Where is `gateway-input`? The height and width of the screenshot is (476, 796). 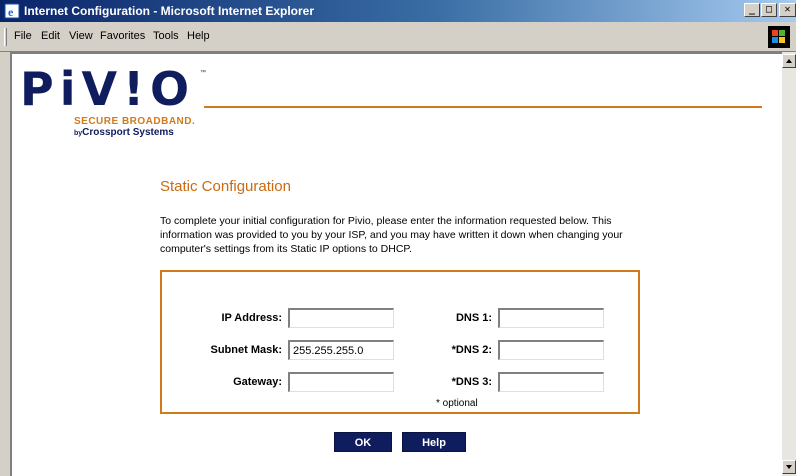 gateway-input is located at coordinates (341, 382).